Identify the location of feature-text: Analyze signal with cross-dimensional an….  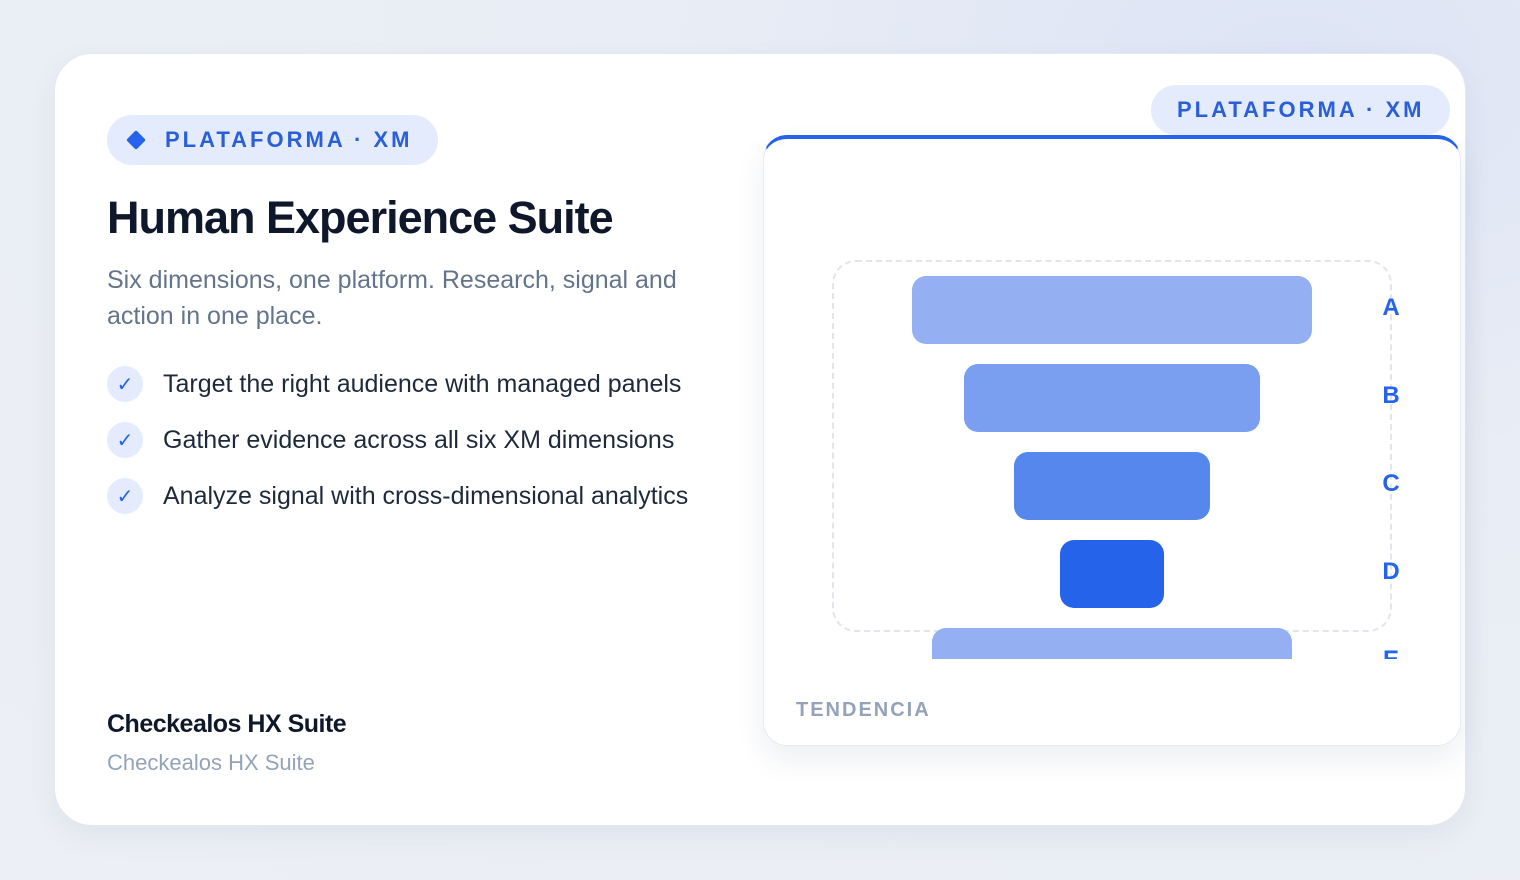
(426, 496).